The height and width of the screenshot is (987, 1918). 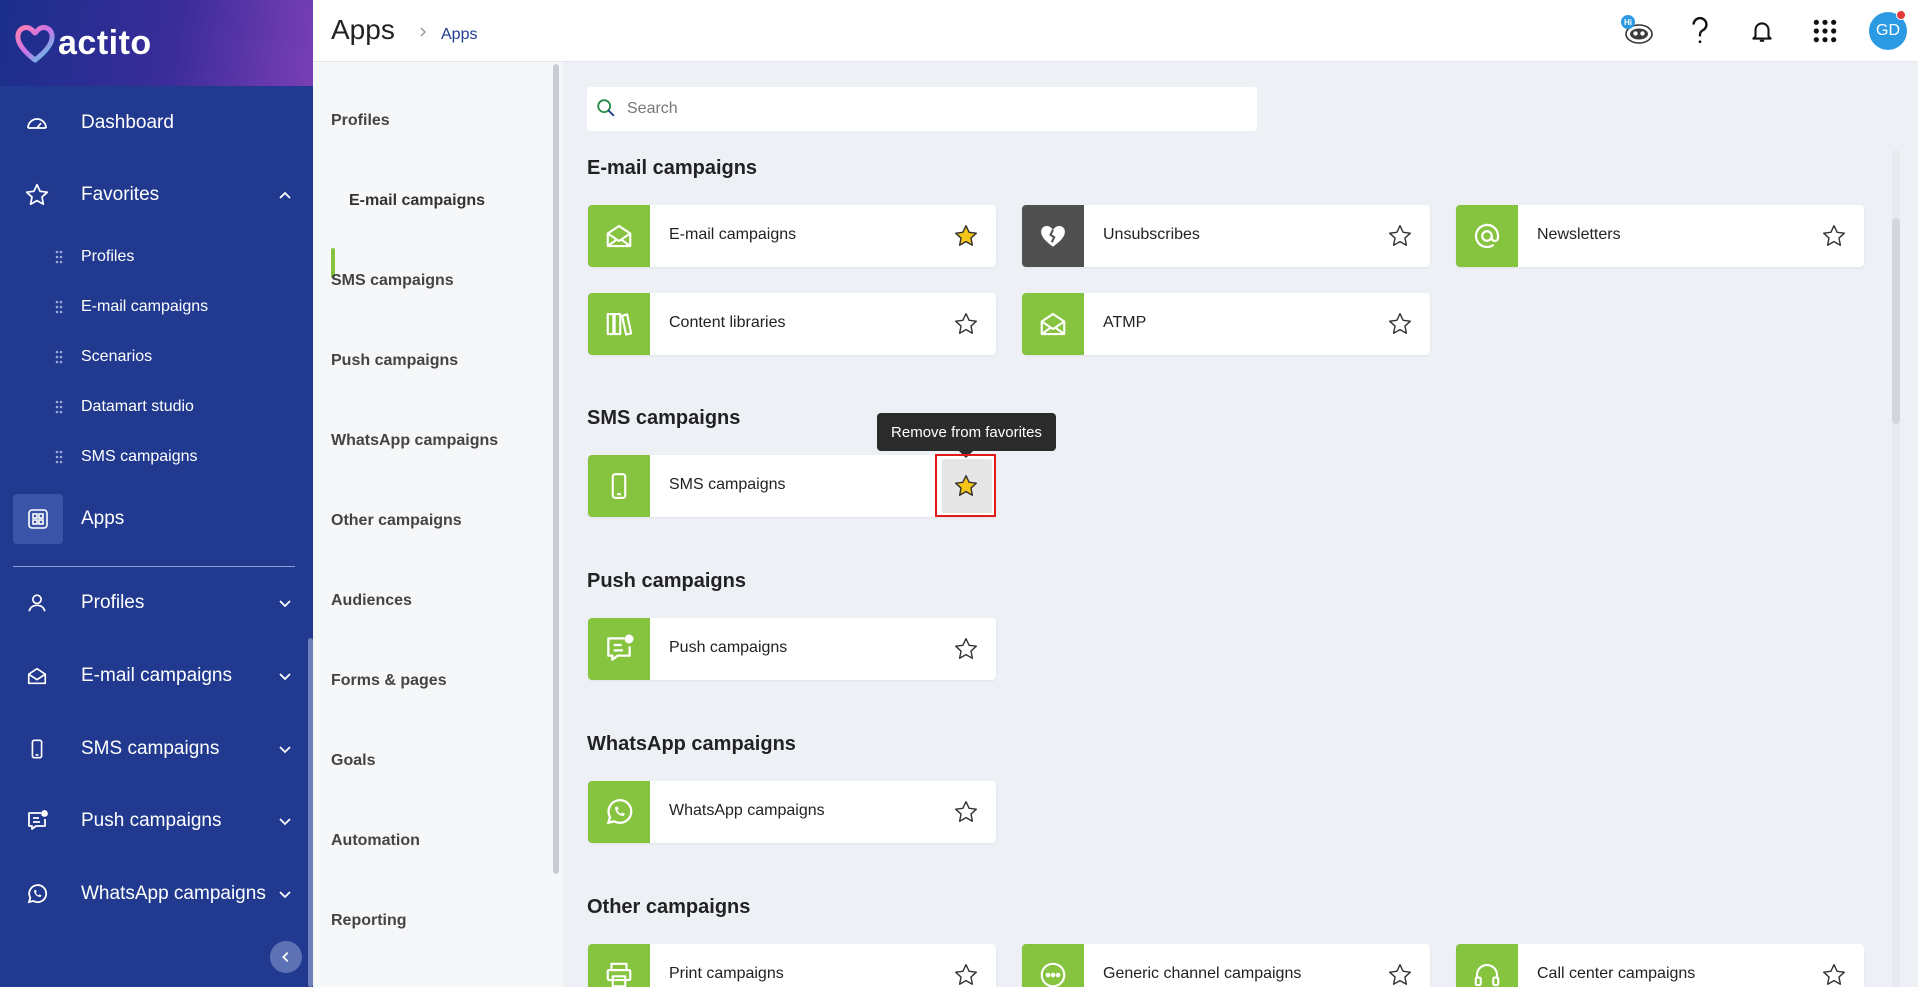 I want to click on sidebar-item-email-campaigns: E-mail campaigns, so click(x=156, y=676).